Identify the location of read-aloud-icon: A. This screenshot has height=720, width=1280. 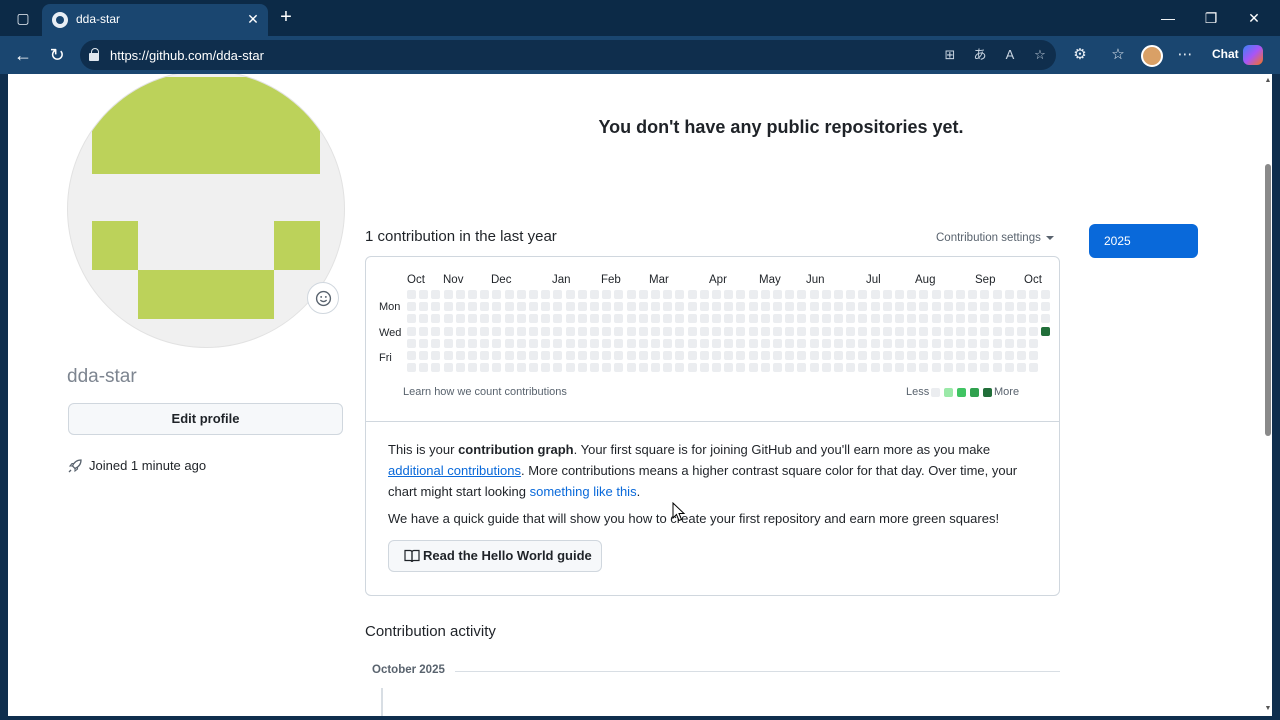
(1010, 55).